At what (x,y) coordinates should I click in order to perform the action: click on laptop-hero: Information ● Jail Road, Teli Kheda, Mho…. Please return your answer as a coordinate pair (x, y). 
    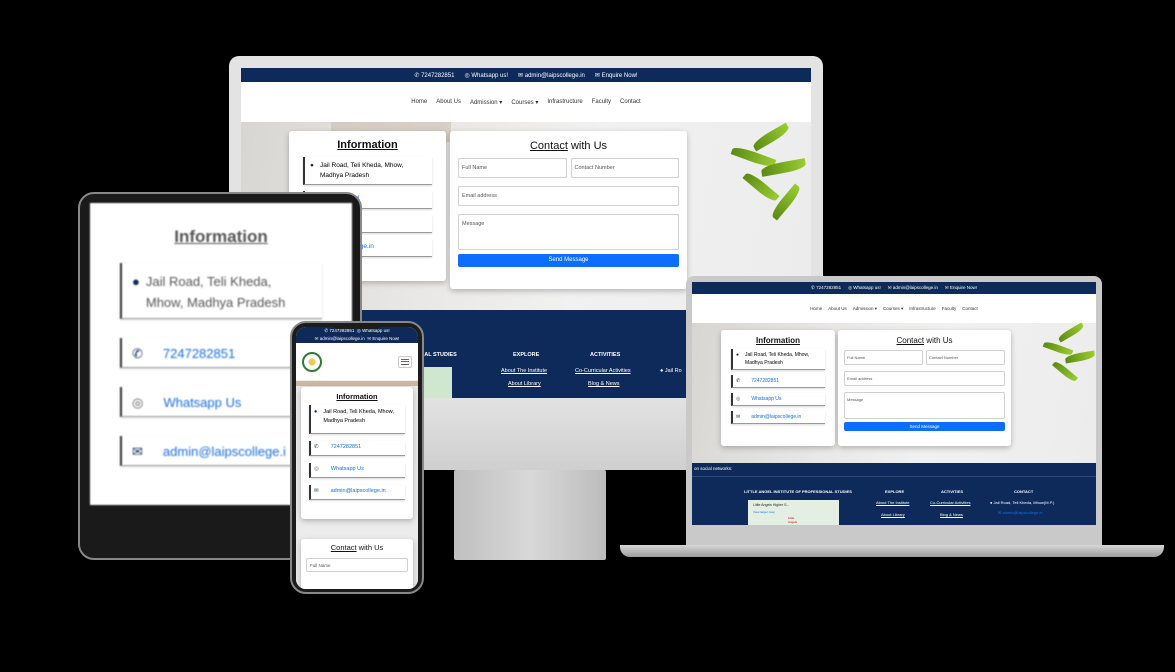
    Looking at the image, I should click on (894, 392).